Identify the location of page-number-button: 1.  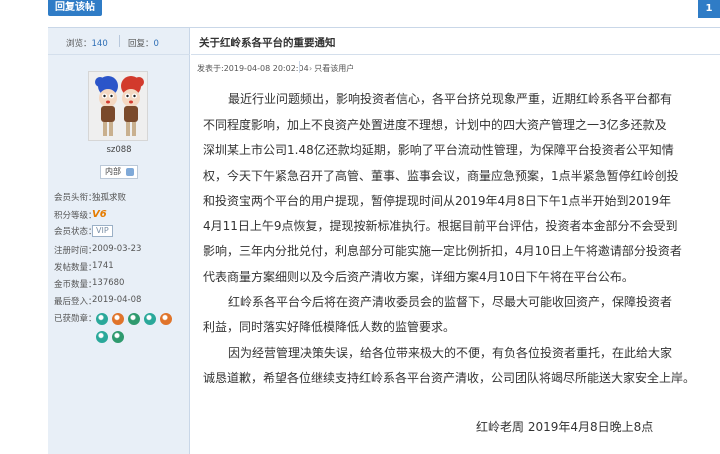
(709, 9).